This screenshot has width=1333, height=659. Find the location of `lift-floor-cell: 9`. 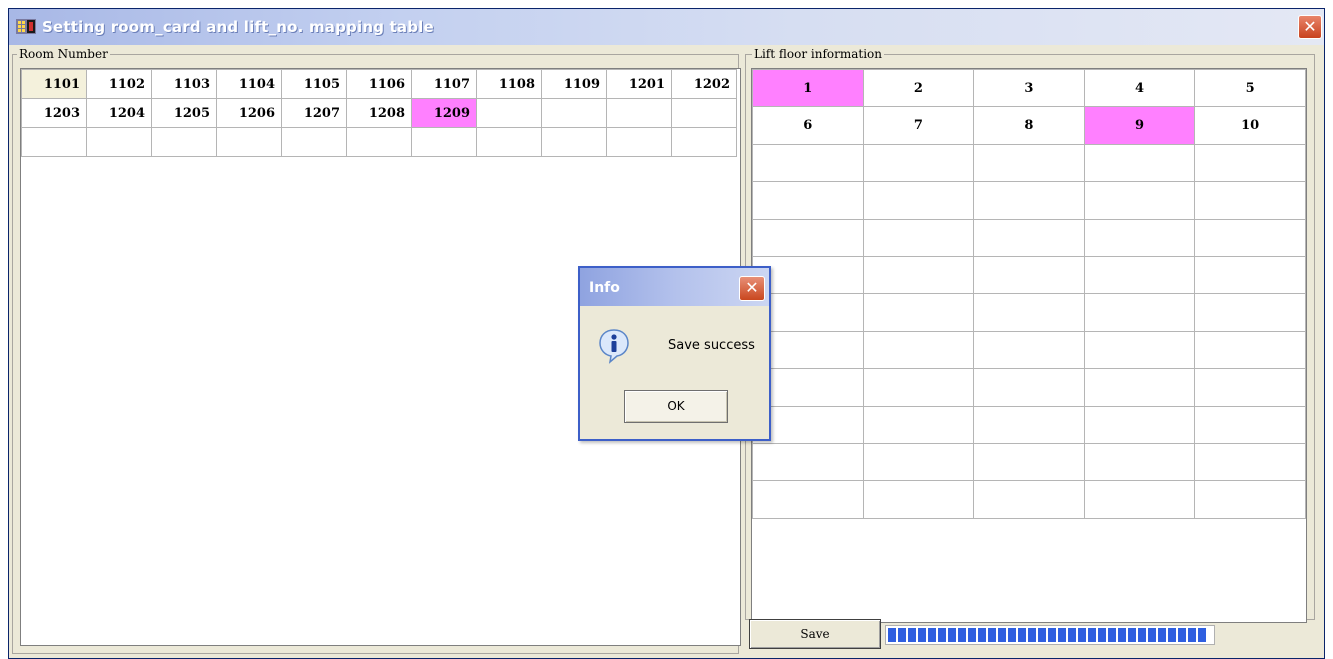

lift-floor-cell: 9 is located at coordinates (1139, 125).